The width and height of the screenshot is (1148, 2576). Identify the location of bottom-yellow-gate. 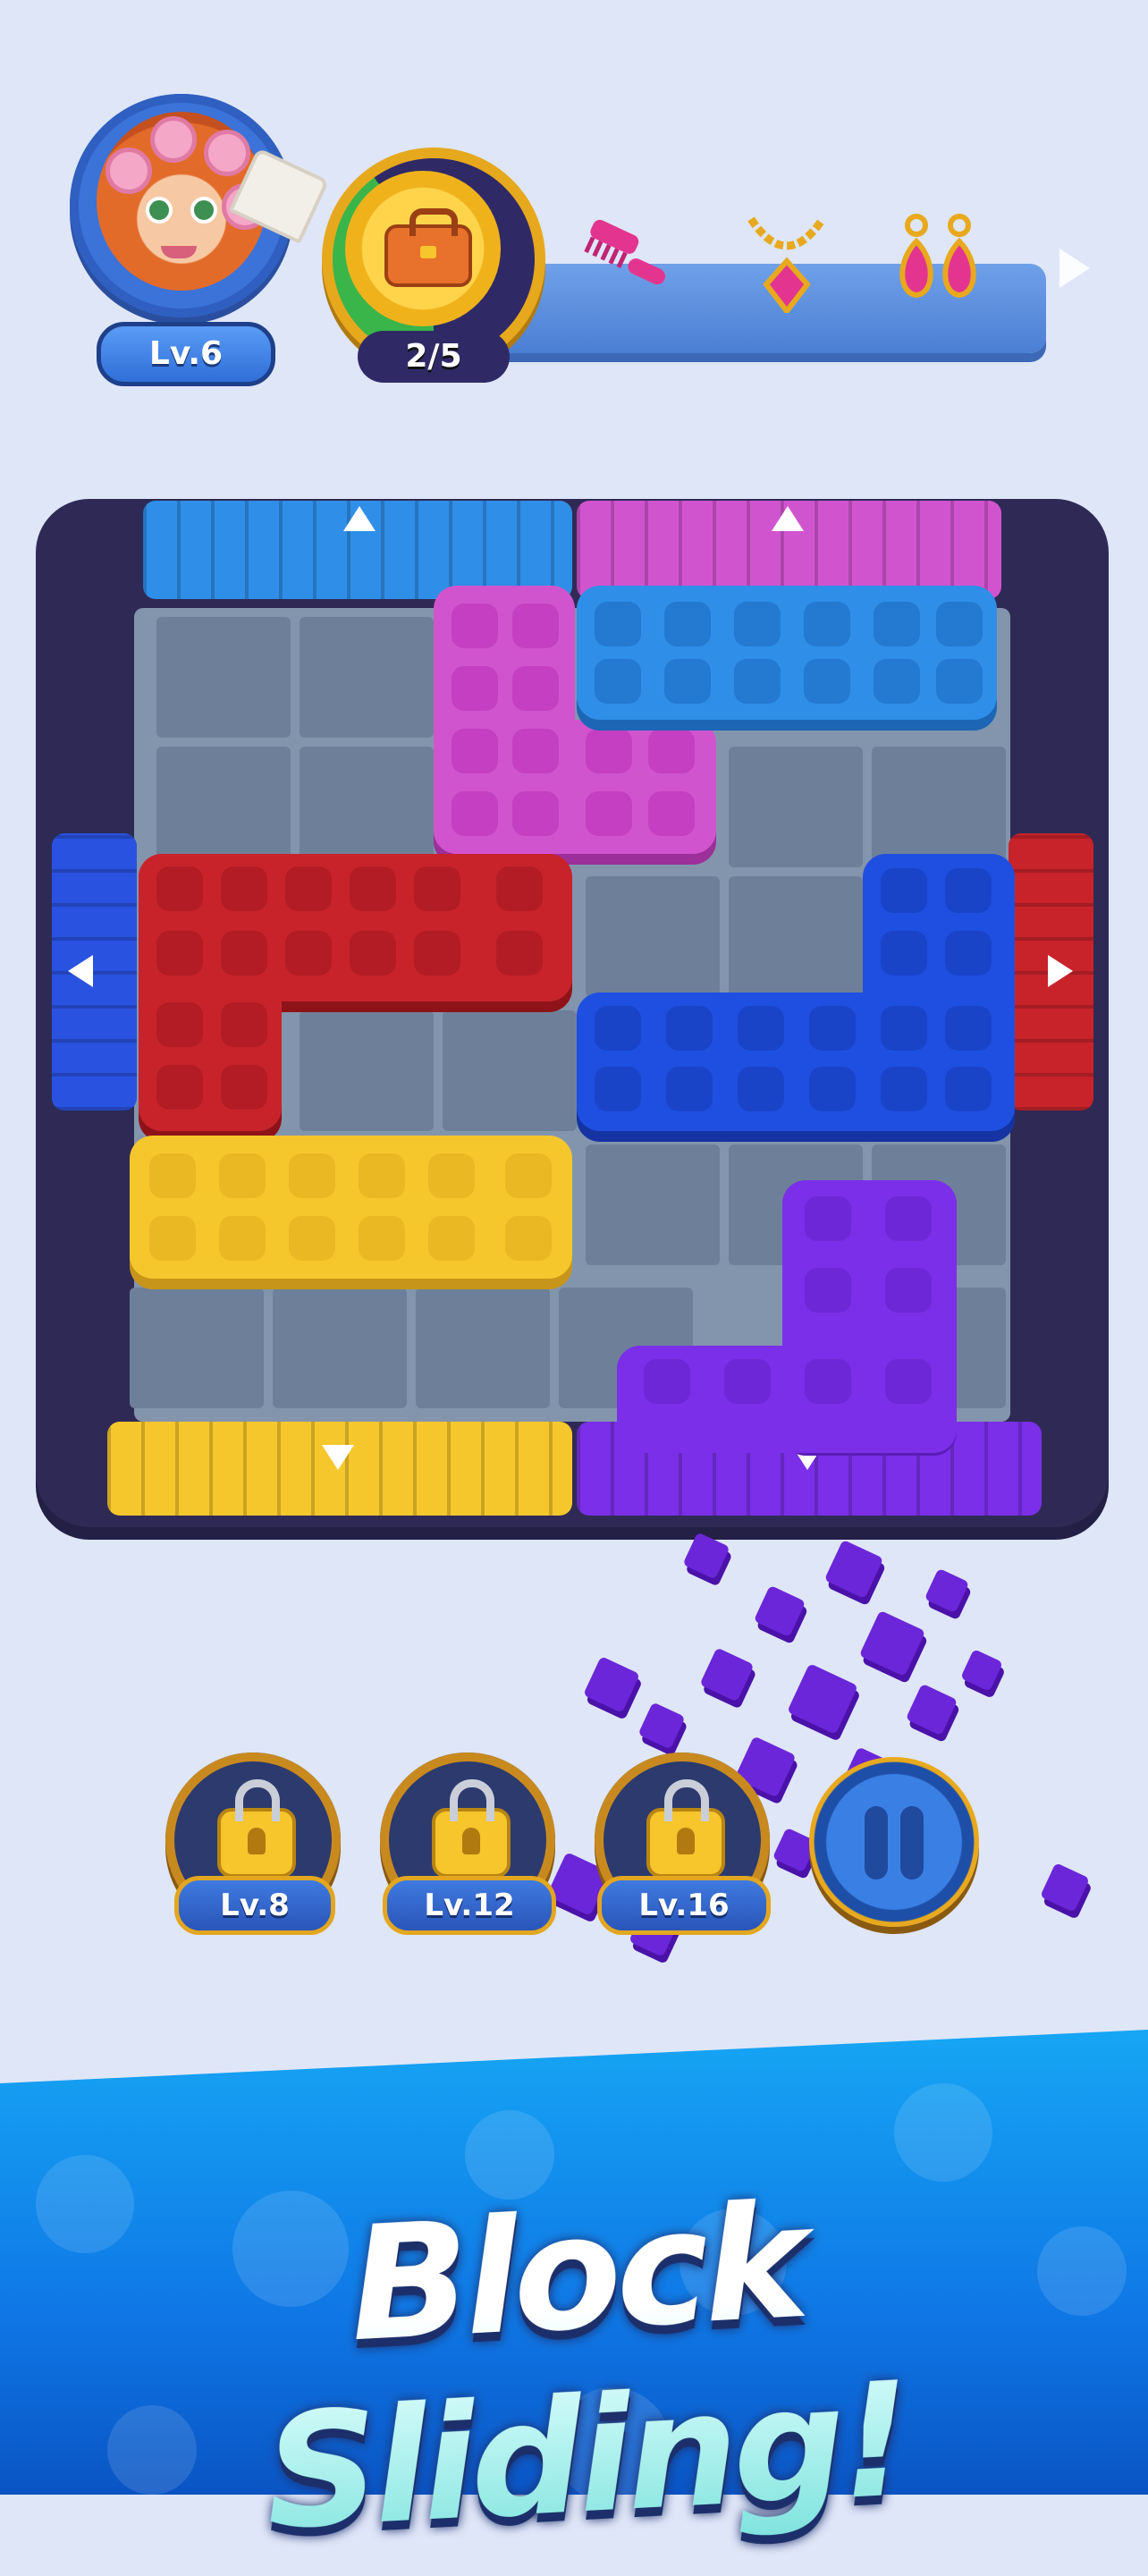
(339, 1469).